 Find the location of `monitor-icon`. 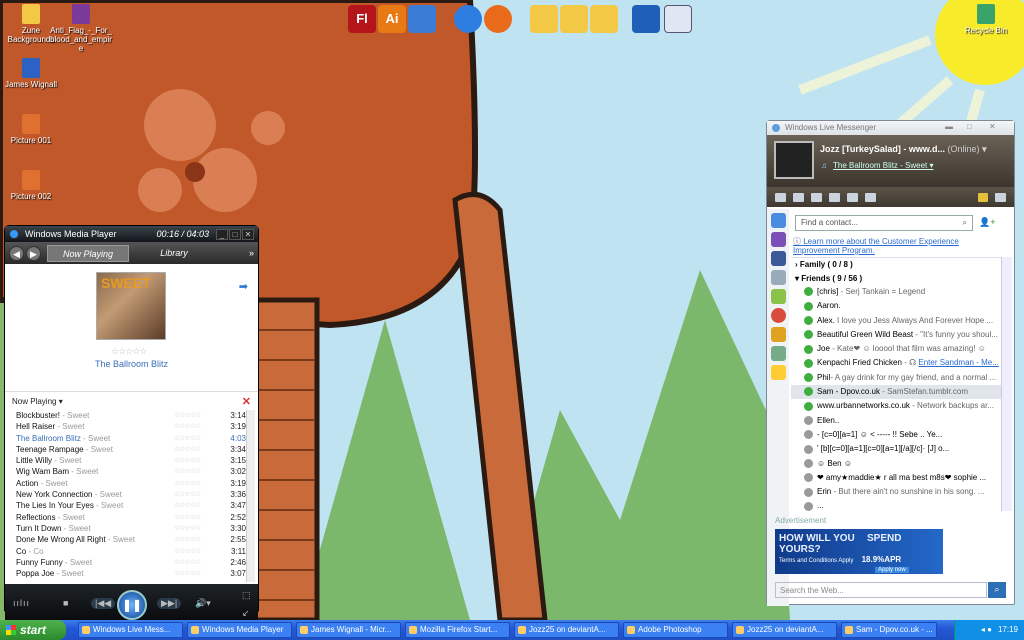

monitor-icon is located at coordinates (646, 19).